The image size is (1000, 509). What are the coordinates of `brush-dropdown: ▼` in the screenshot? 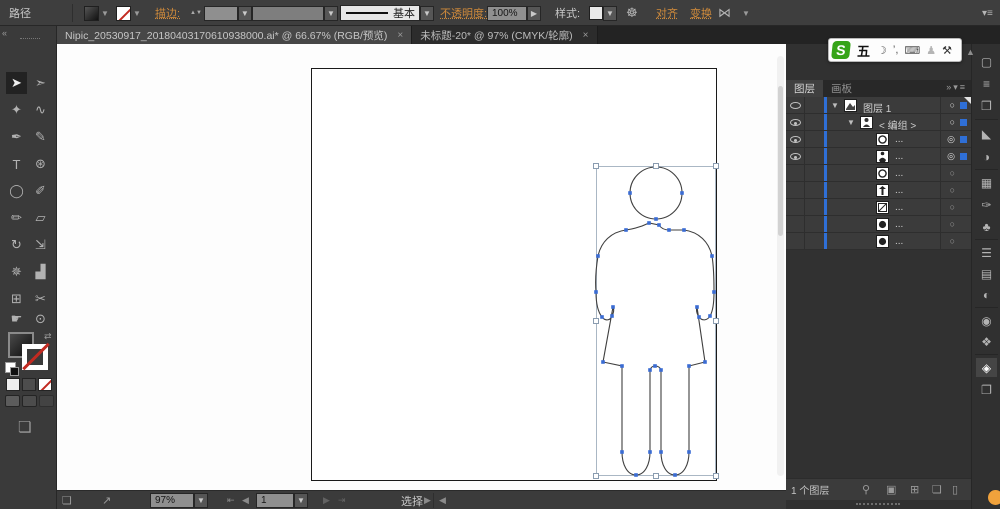 It's located at (427, 13).